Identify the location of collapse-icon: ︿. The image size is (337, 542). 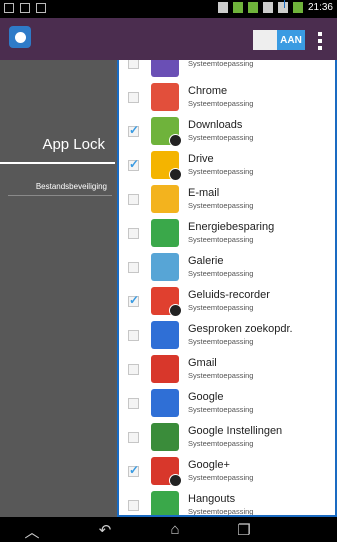
(32, 531).